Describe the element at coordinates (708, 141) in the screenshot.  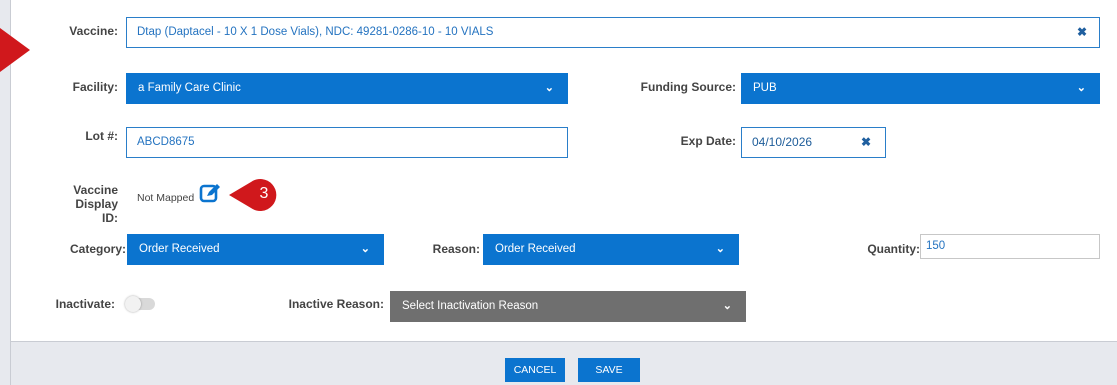
I see `exp-date-label: Exp Date:` at that location.